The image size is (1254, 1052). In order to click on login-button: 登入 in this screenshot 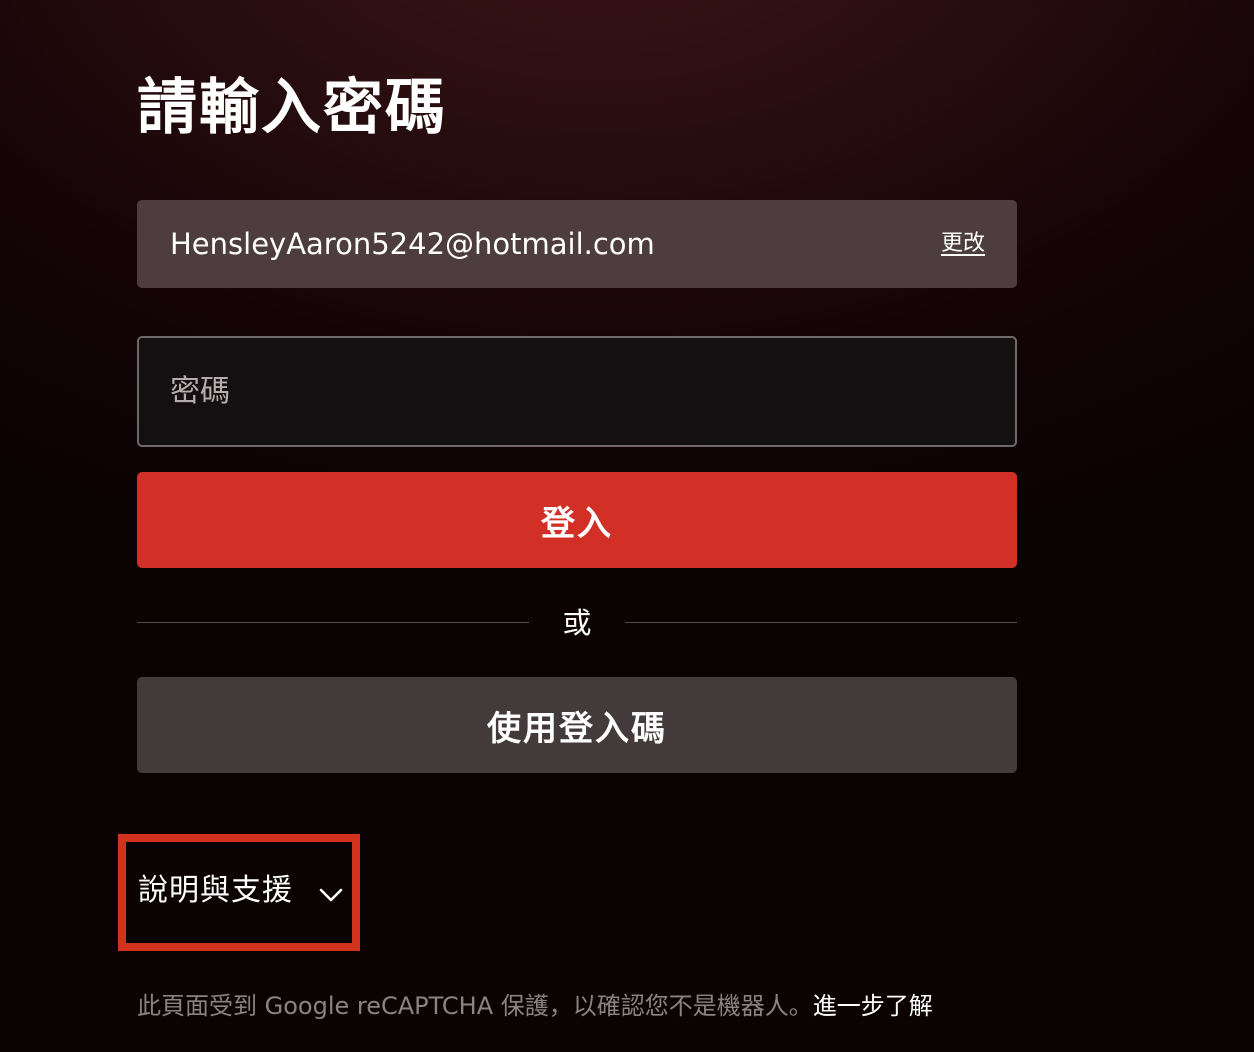, I will do `click(577, 520)`.